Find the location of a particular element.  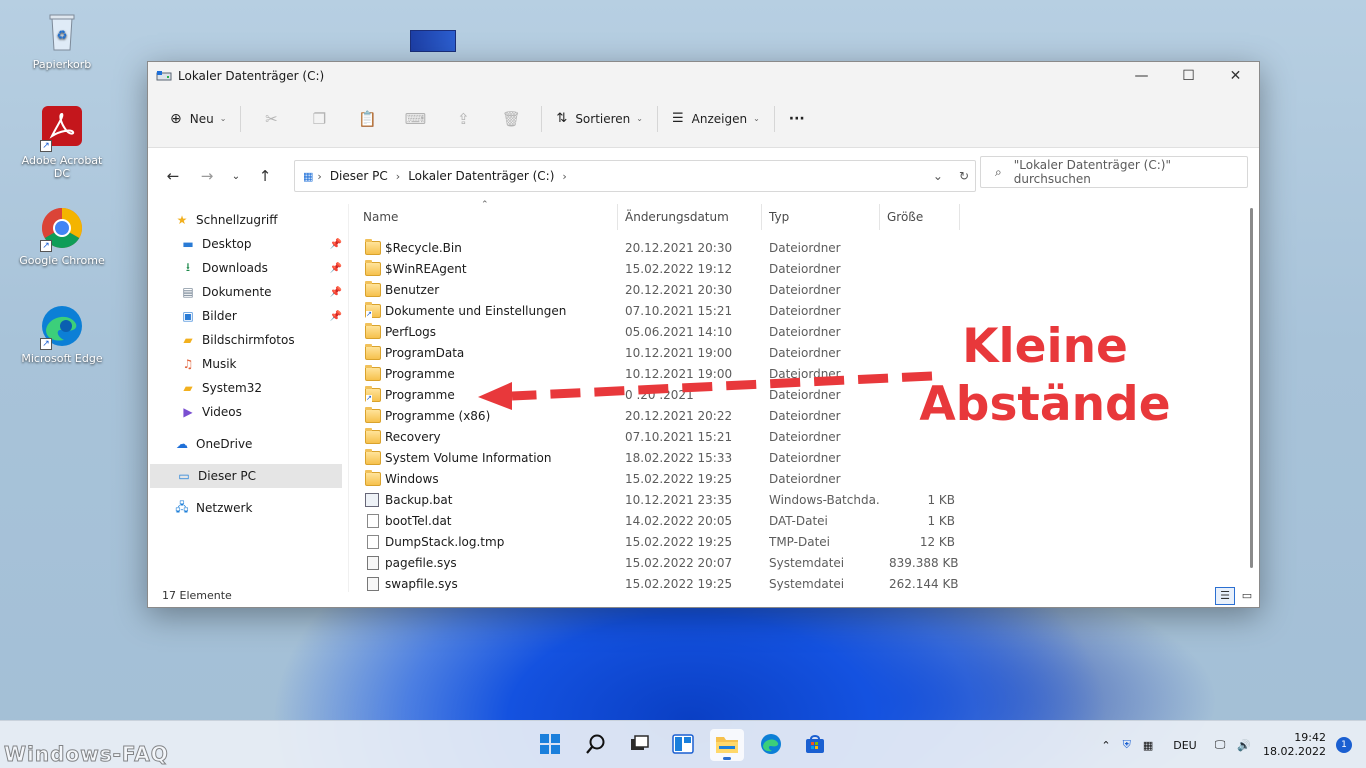

clock-date: 18.02.2022 is located at coordinates (1294, 751).